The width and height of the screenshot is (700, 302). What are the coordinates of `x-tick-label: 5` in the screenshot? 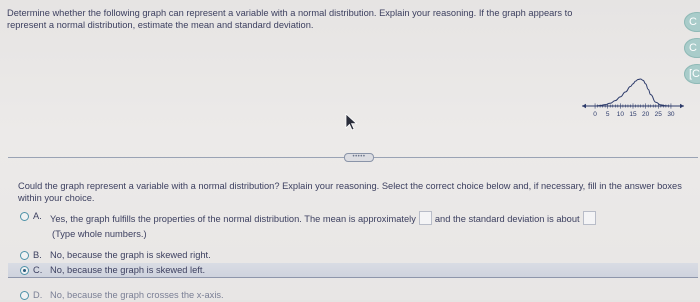 It's located at (608, 114).